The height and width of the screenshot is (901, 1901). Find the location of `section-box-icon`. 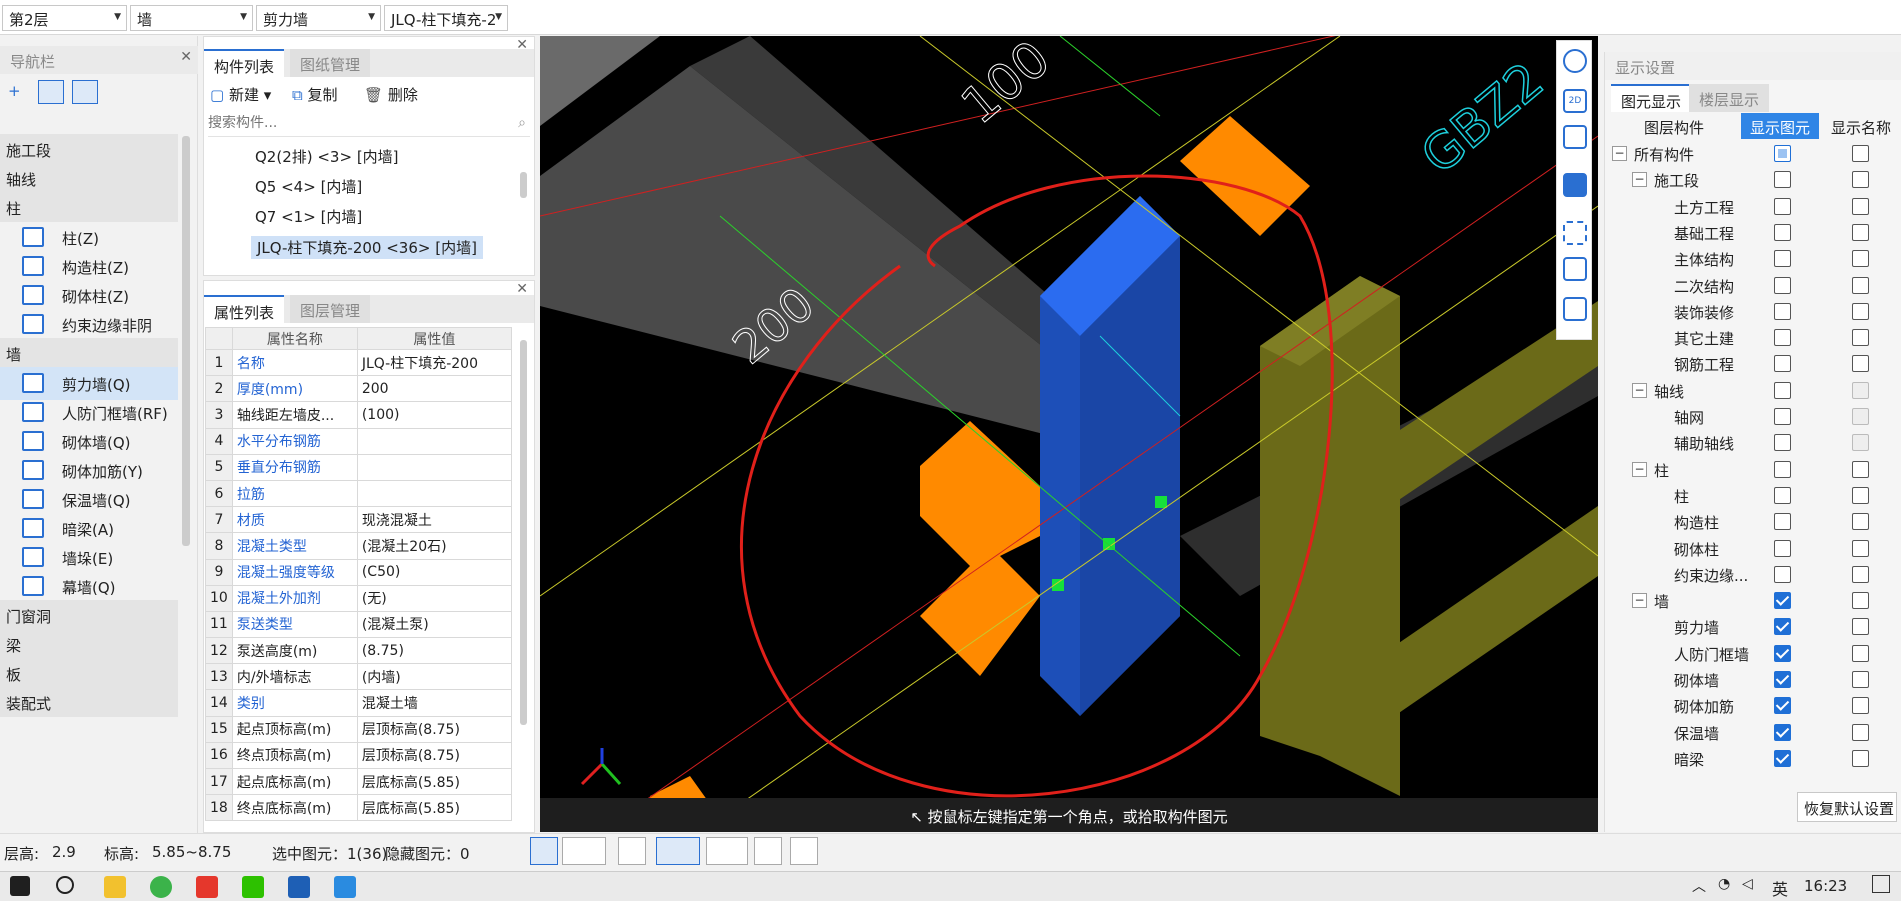

section-box-icon is located at coordinates (1575, 269).